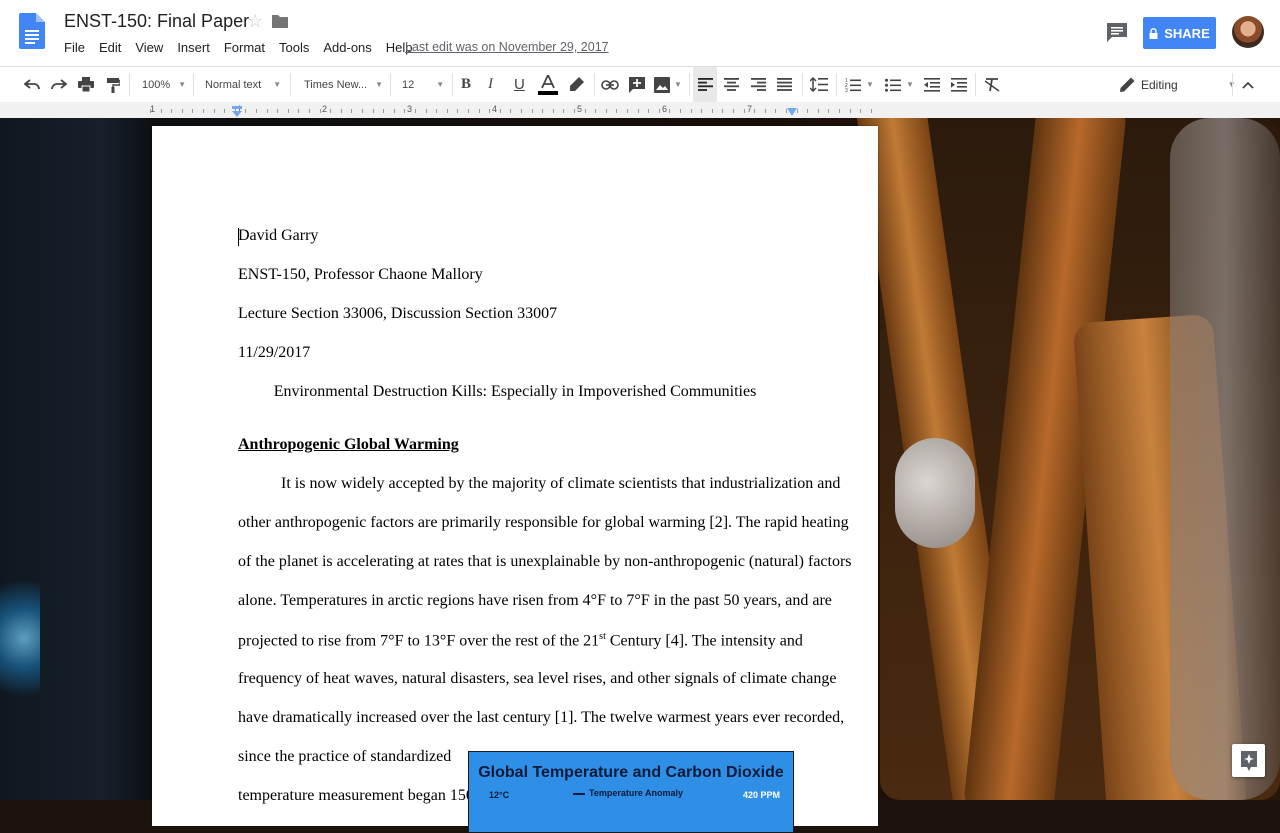 The image size is (1280, 833). Describe the element at coordinates (164, 84) in the screenshot. I see `zoom-select: 100% ▼` at that location.